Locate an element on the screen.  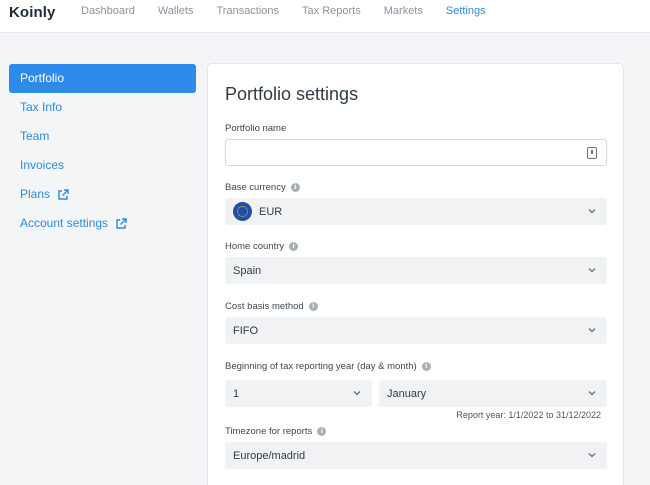
timezone-label-text: Timezone for reports is located at coordinates (269, 431).